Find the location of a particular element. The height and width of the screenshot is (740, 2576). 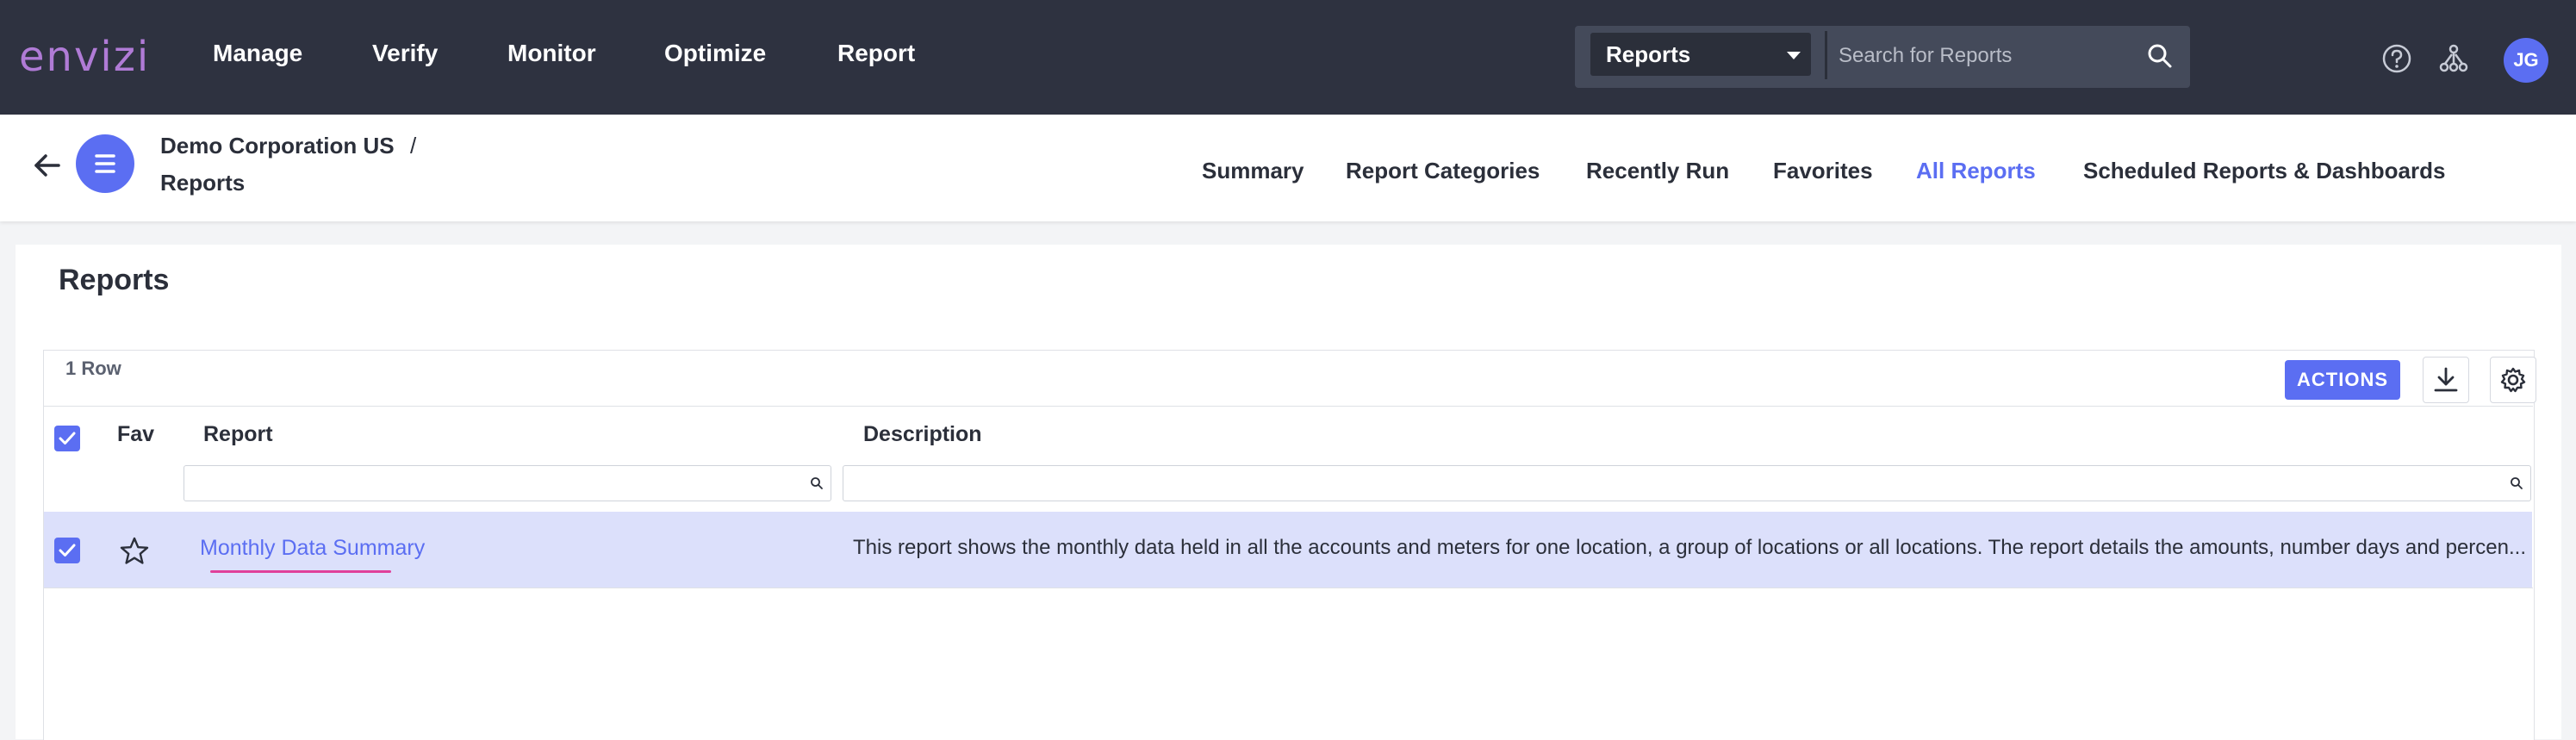

tab-scheduled-reports-dashboards: Scheduled Reports & Dashboards is located at coordinates (2264, 171).